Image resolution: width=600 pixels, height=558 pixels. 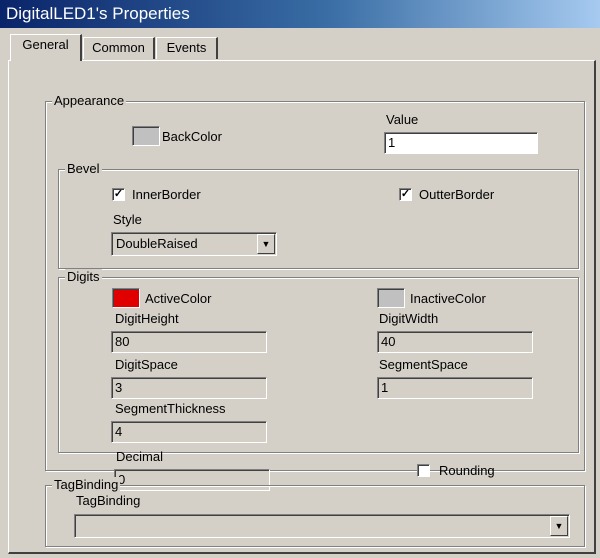 I want to click on value-label: Value, so click(x=402, y=119).